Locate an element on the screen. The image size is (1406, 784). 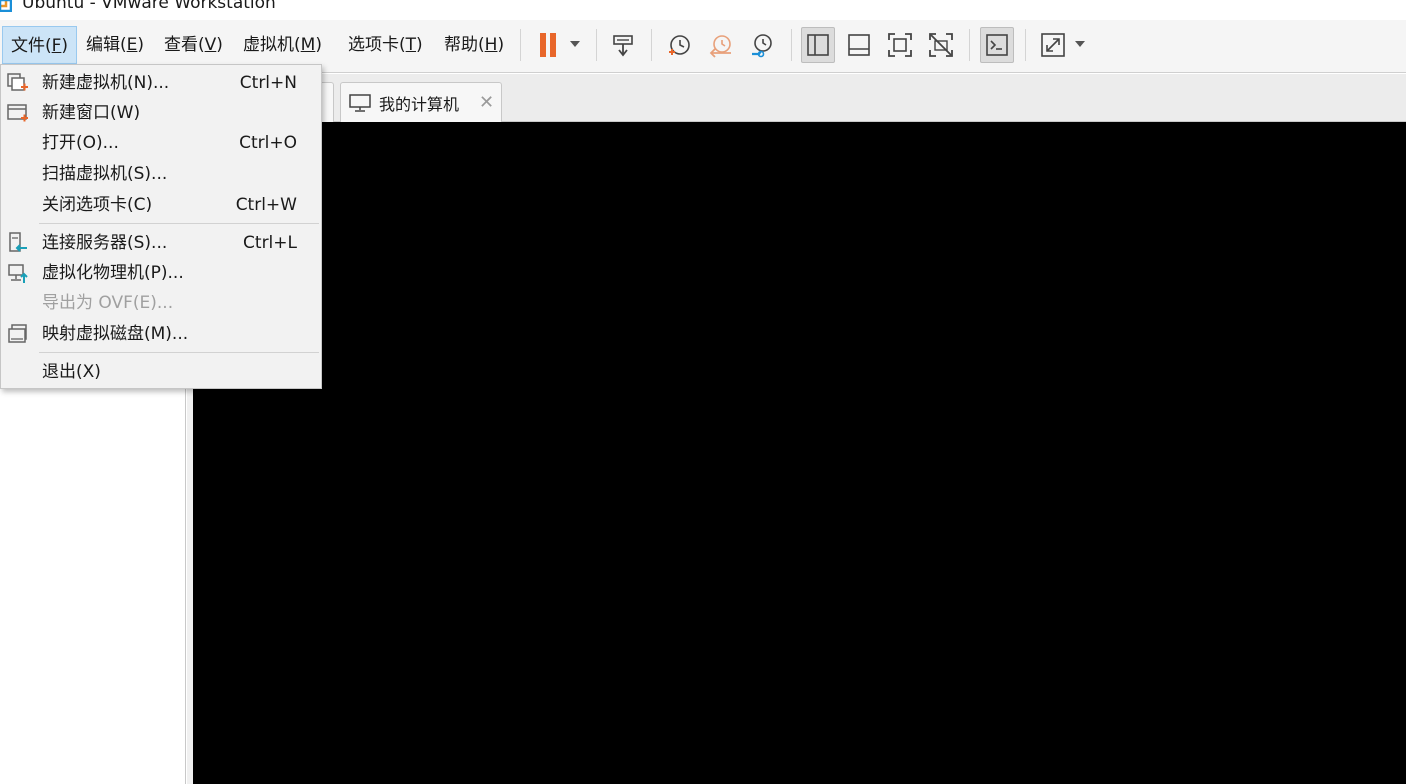
new-window-icon is located at coordinates (17, 113).